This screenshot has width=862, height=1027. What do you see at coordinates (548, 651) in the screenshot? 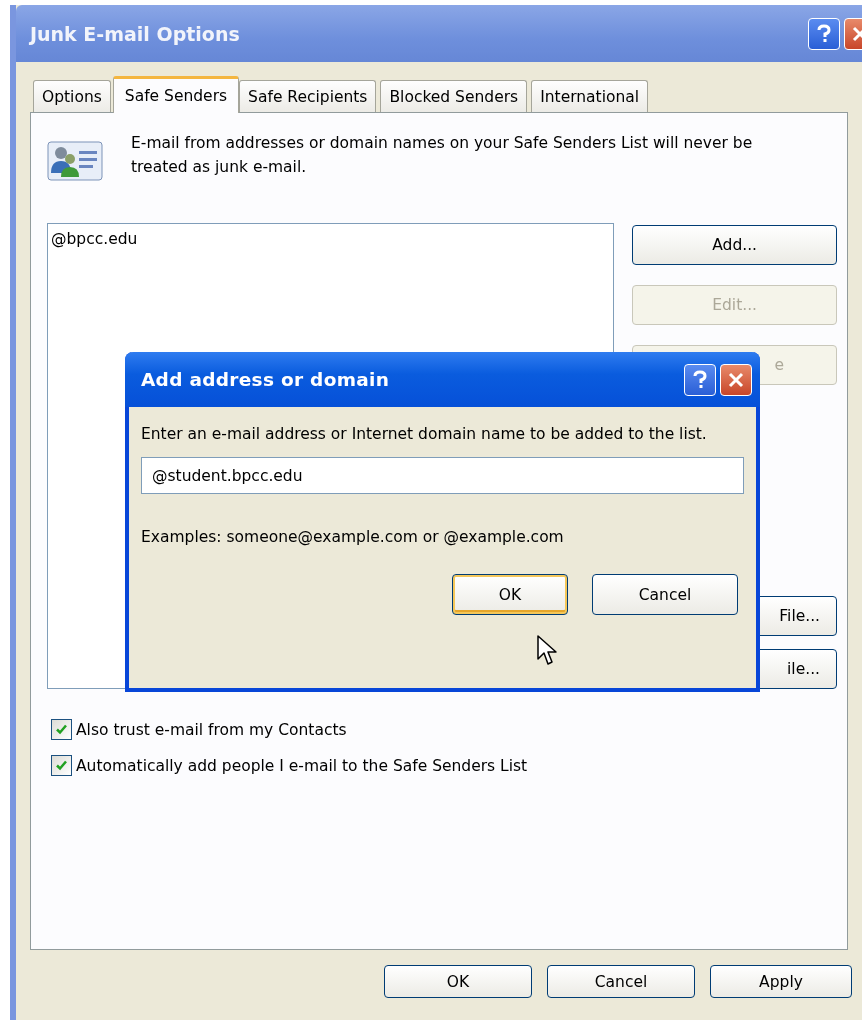
I see `mouse-pointer-icon` at bounding box center [548, 651].